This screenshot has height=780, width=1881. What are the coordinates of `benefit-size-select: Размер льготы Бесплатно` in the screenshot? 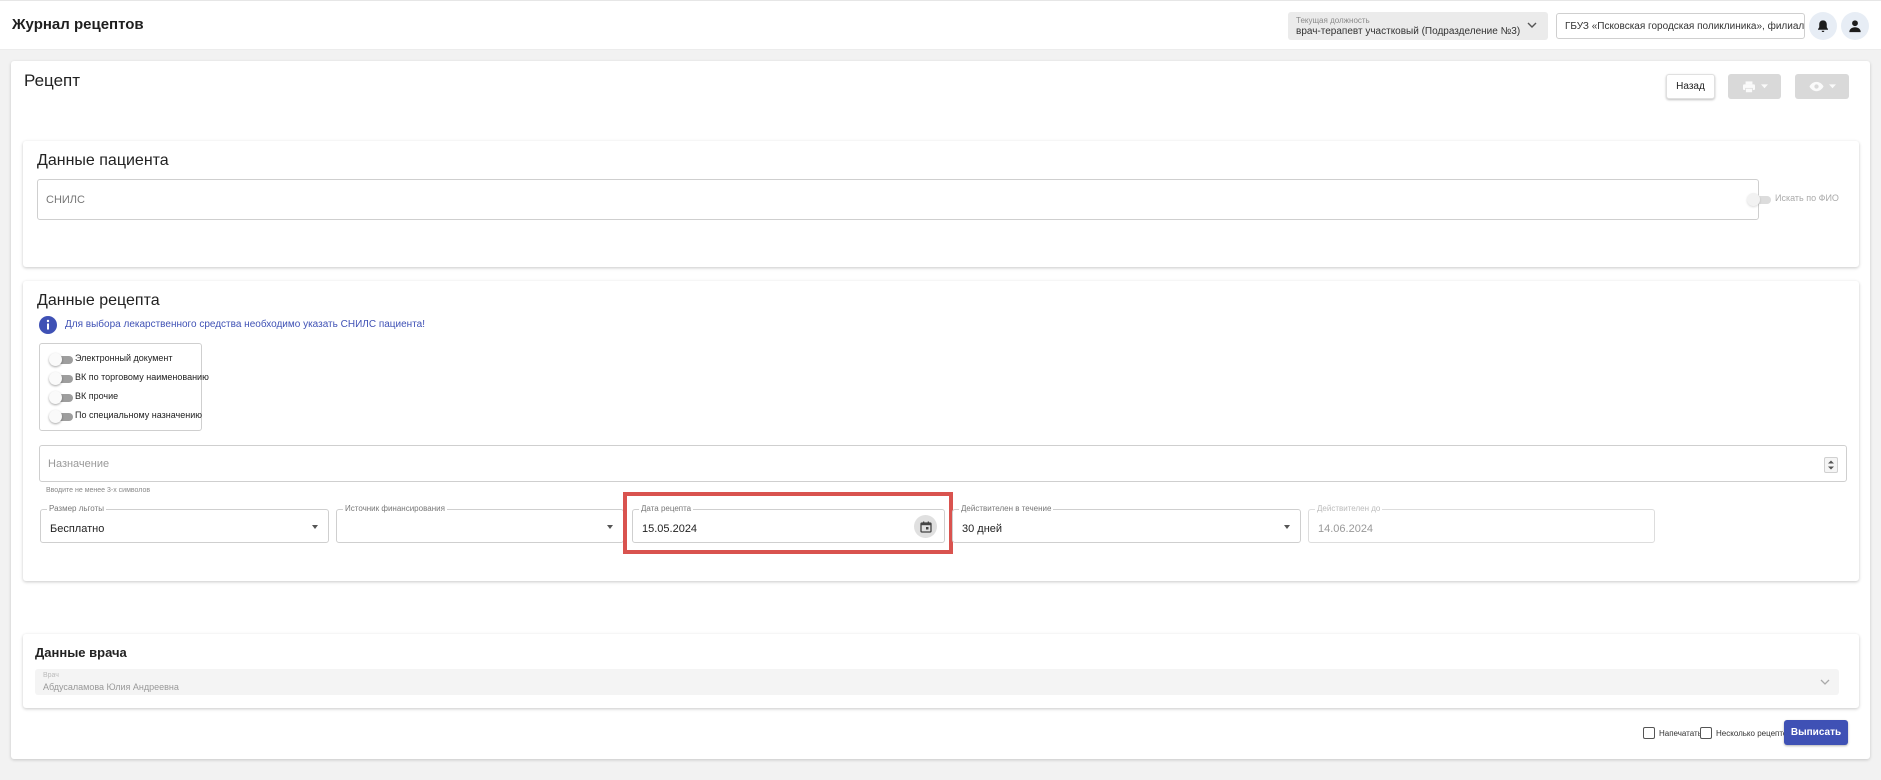 It's located at (184, 523).